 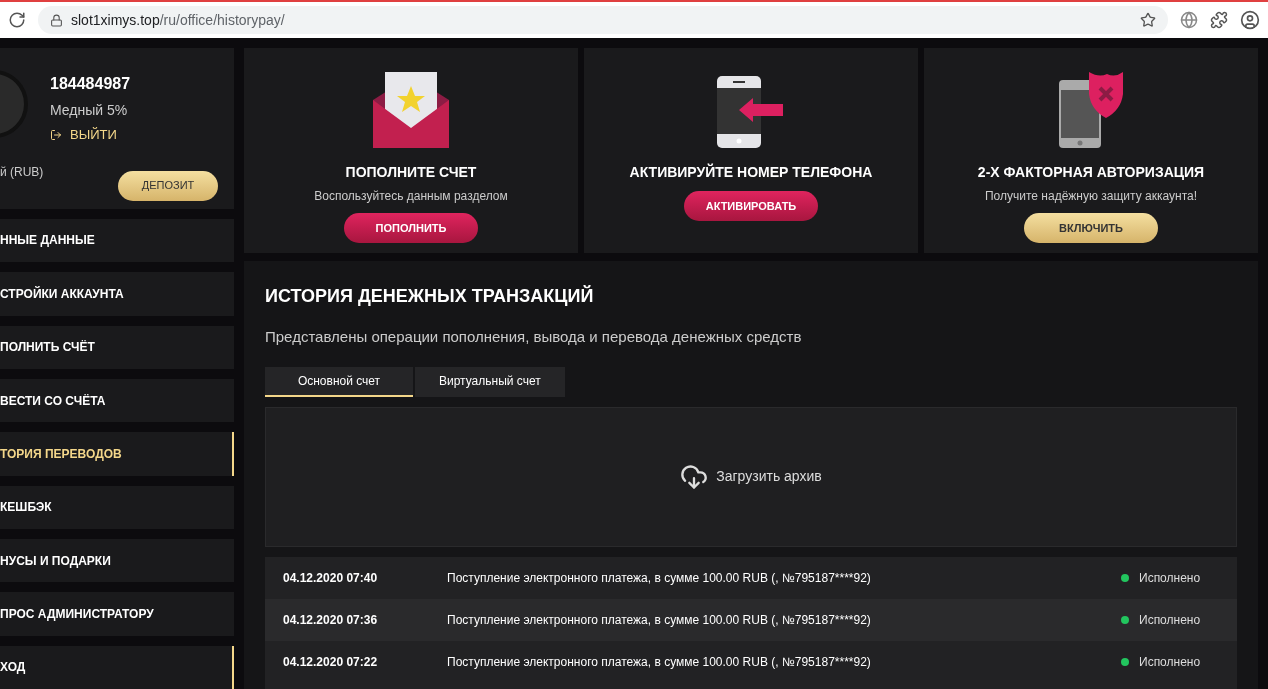 I want to click on address-bar: slot1ximys.top/ru/office/historypay/, so click(x=603, y=20).